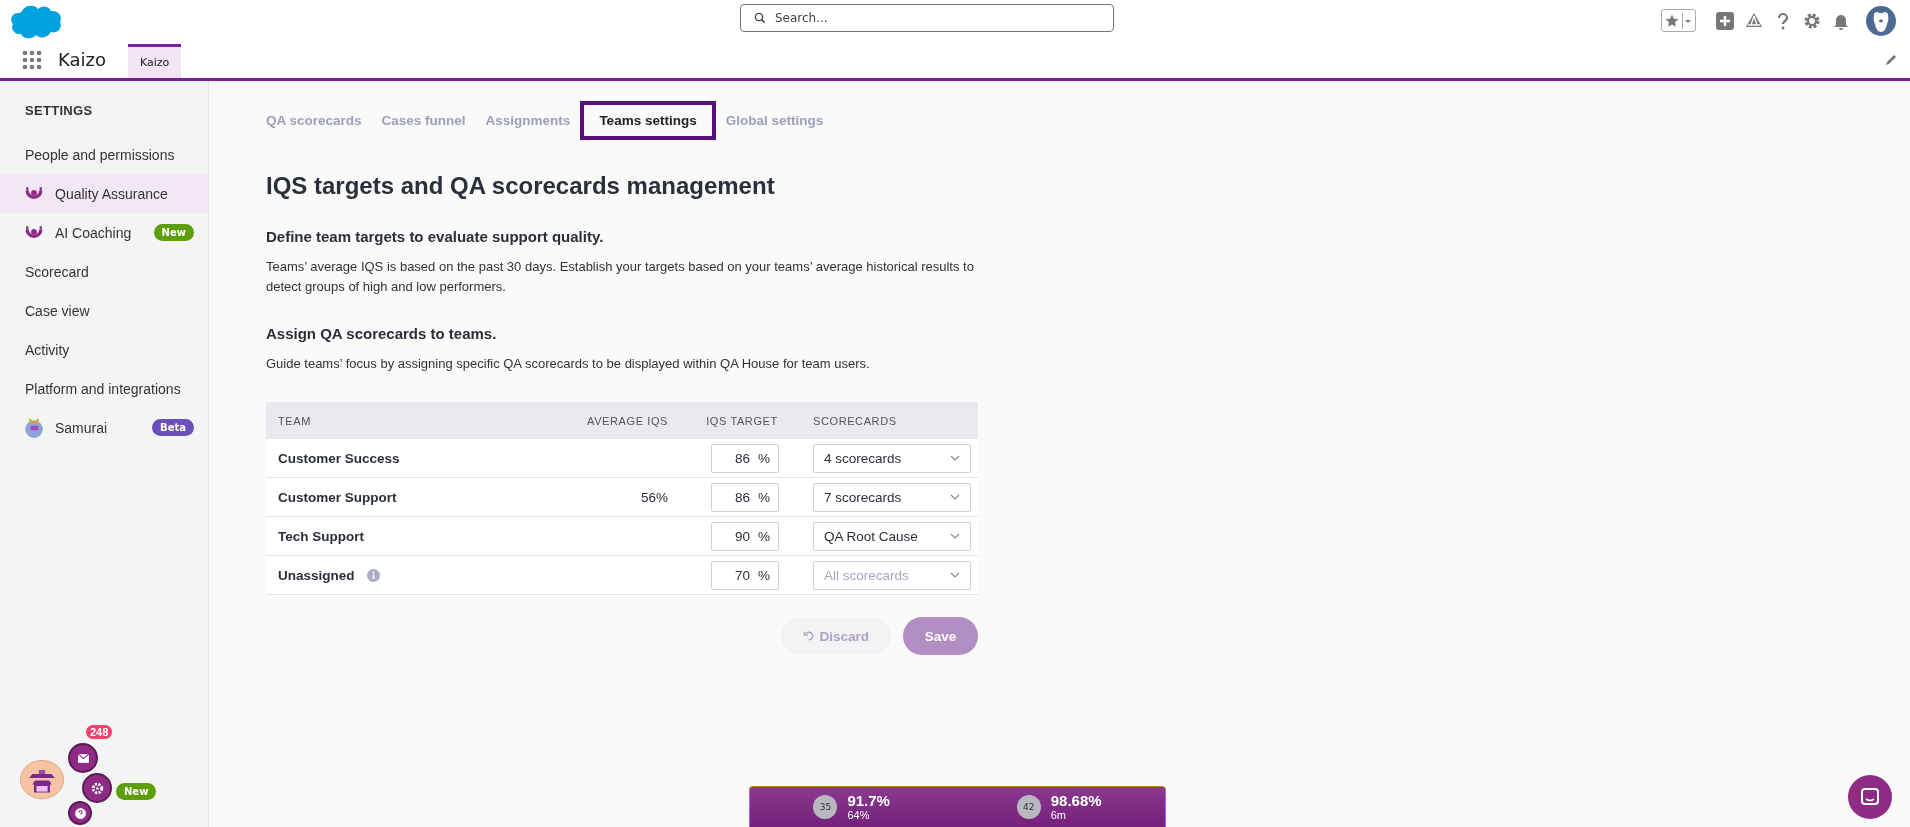 This screenshot has height=827, width=1910. What do you see at coordinates (1891, 59) in the screenshot?
I see `pencil-icon` at bounding box center [1891, 59].